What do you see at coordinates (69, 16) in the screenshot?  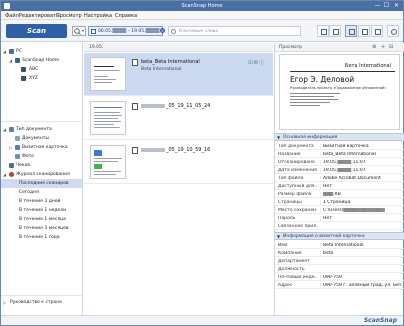 I see `menu-view: Просмотр` at bounding box center [69, 16].